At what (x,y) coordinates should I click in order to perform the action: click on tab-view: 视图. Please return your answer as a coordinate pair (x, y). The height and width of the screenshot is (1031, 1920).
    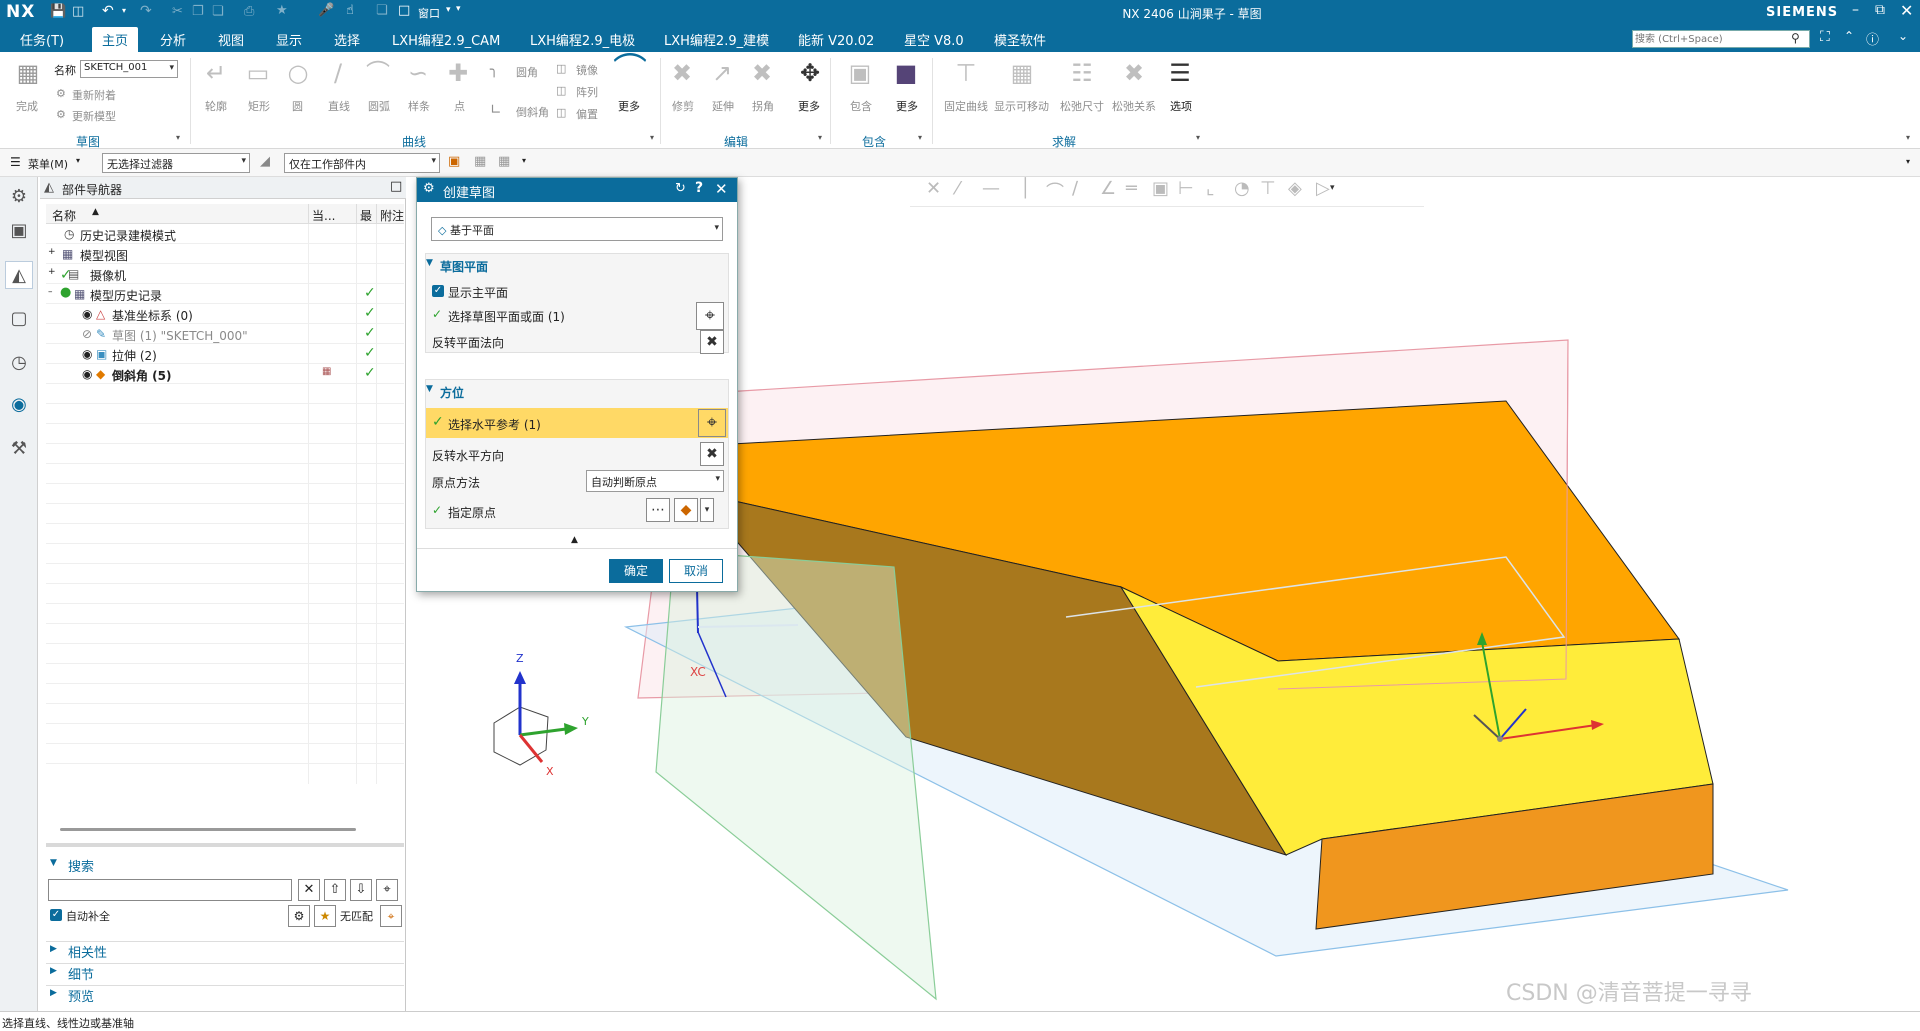
    Looking at the image, I should click on (231, 39).